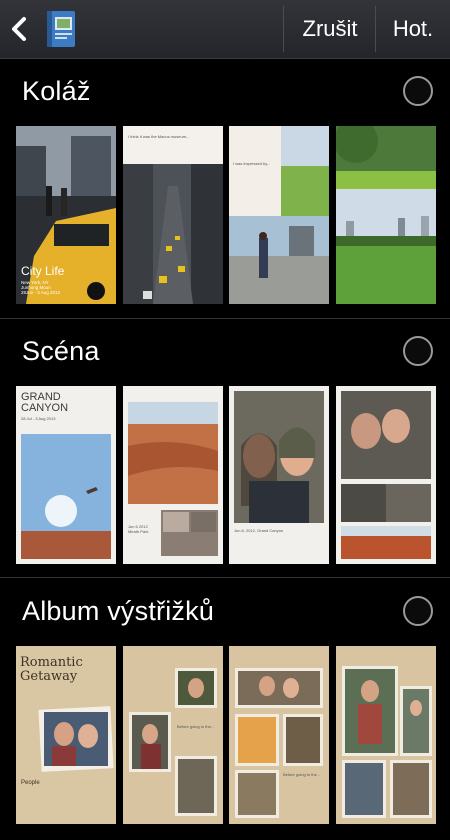 This screenshot has width=450, height=840. What do you see at coordinates (259, 530) in the screenshot?
I see `thumbnail-caption: Jun 8, 2012, Grand Canyon` at bounding box center [259, 530].